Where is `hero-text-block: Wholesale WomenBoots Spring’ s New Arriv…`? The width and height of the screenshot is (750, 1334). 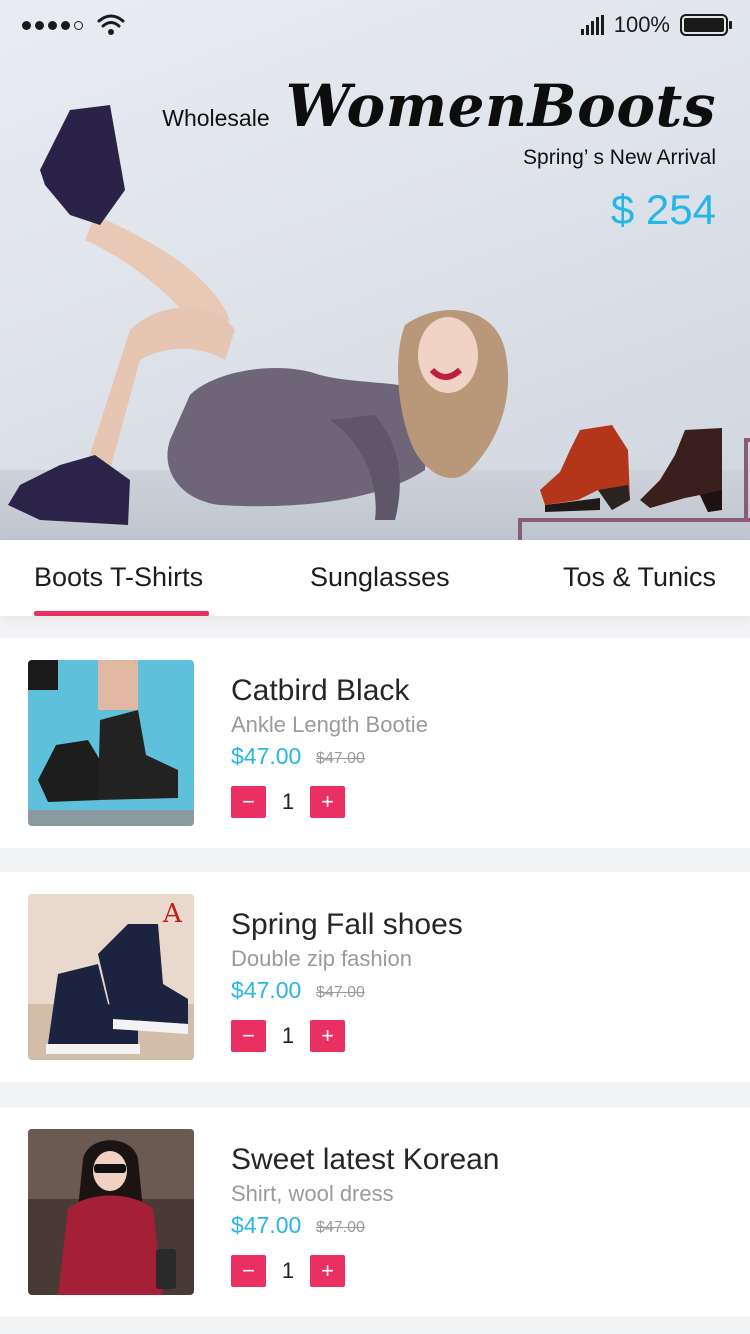
hero-text-block: Wholesale WomenBoots Spring’ s New Arriv… is located at coordinates (439, 153).